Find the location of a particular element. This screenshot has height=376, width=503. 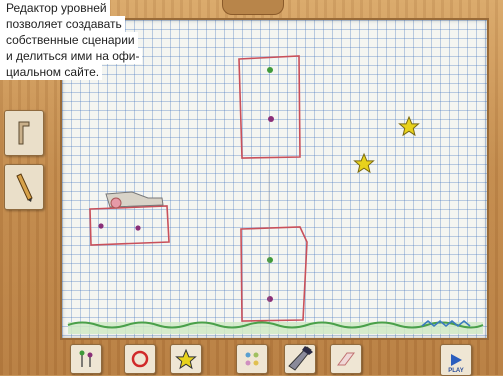

grass-ground is located at coordinates (275, 326).